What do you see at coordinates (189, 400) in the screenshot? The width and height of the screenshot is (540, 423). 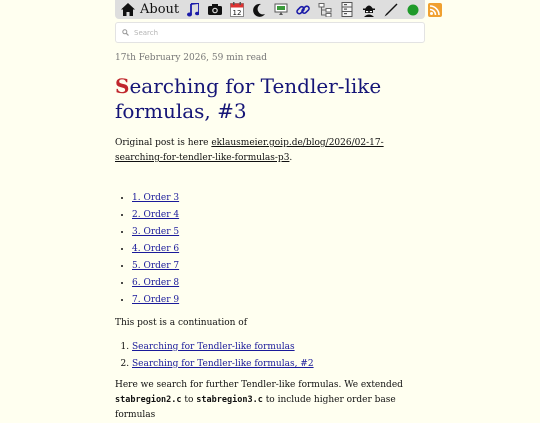 I see `to-word: to` at bounding box center [189, 400].